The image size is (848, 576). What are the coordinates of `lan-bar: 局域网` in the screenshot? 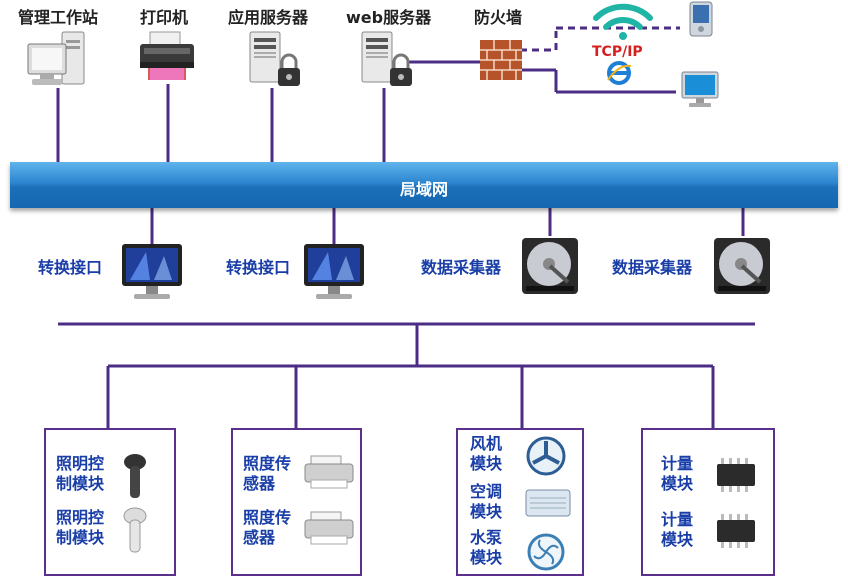 It's located at (424, 185).